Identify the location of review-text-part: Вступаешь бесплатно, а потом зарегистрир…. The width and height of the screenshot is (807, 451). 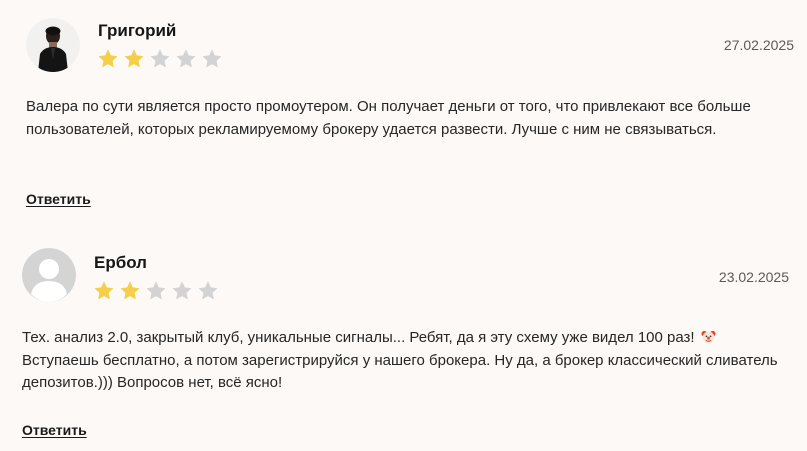
(400, 371).